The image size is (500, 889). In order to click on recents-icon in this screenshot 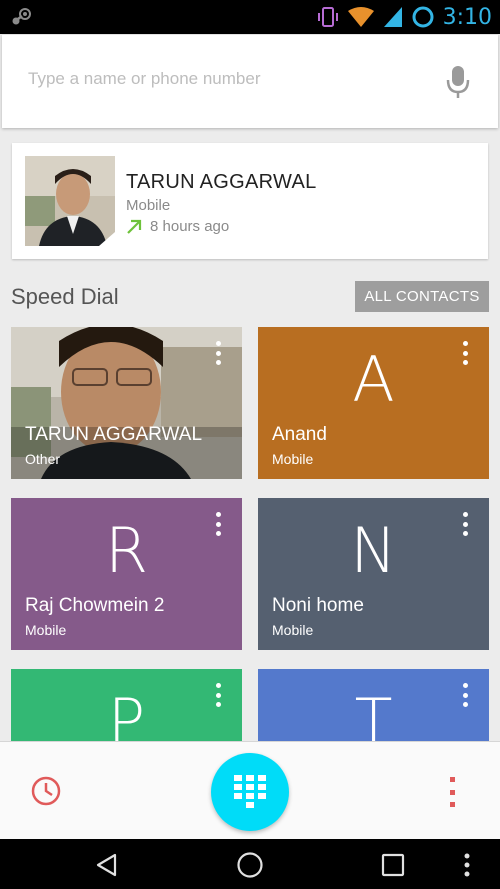, I will do `click(393, 865)`.